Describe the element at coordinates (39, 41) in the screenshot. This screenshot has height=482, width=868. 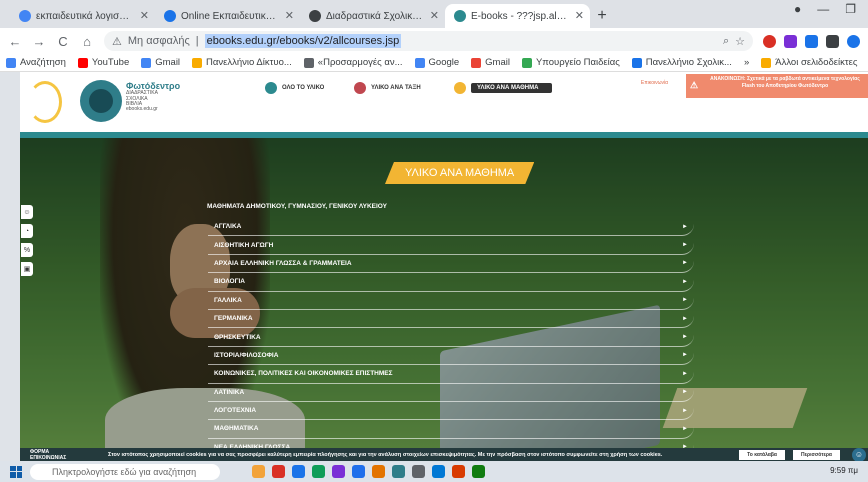
I see `forward-icon: →` at that location.